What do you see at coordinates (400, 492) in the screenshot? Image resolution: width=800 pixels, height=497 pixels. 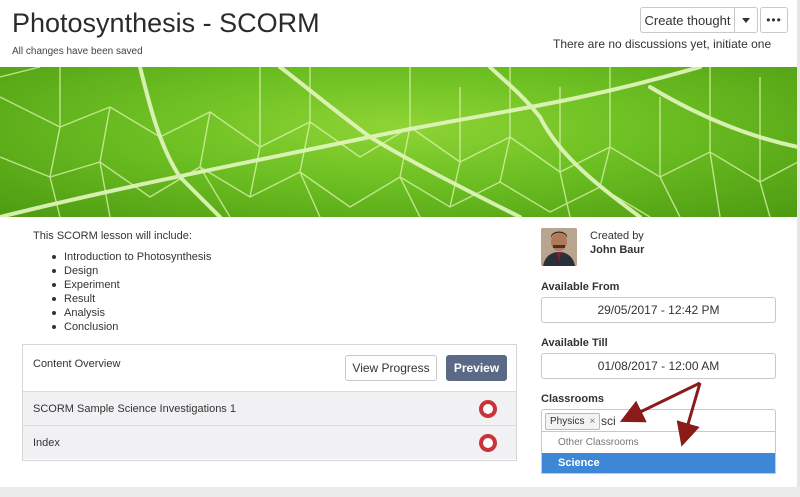 I see `page-footer-bar` at bounding box center [400, 492].